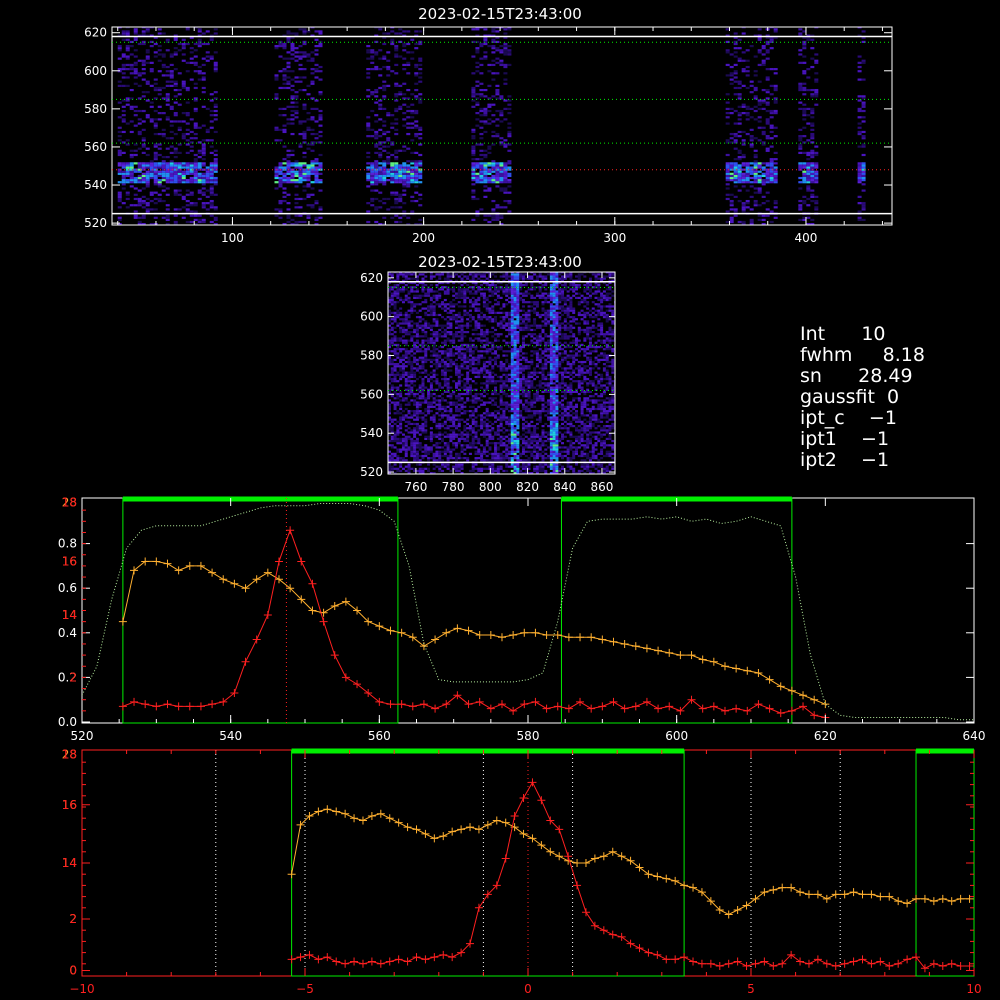 The image size is (1000, 1000). What do you see at coordinates (528, 736) in the screenshot?
I see `spectrum-x-tick-label: 580` at bounding box center [528, 736].